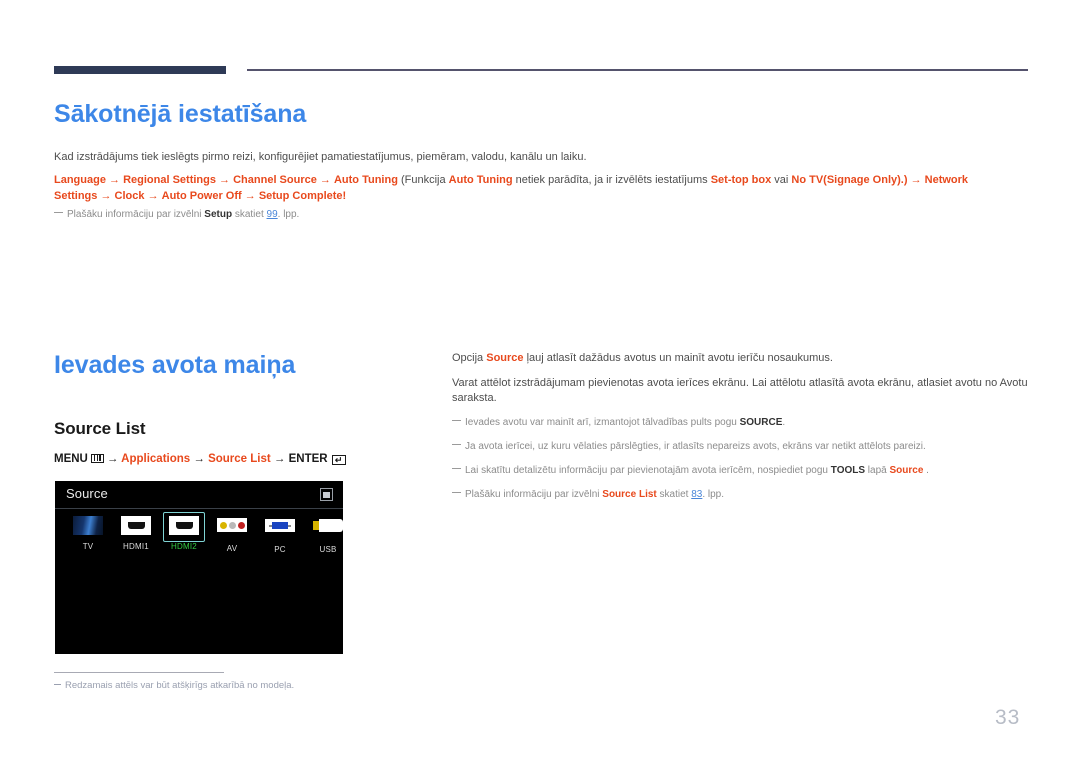 This screenshot has width=1080, height=763. I want to click on usb-plug-icon, so click(328, 530).